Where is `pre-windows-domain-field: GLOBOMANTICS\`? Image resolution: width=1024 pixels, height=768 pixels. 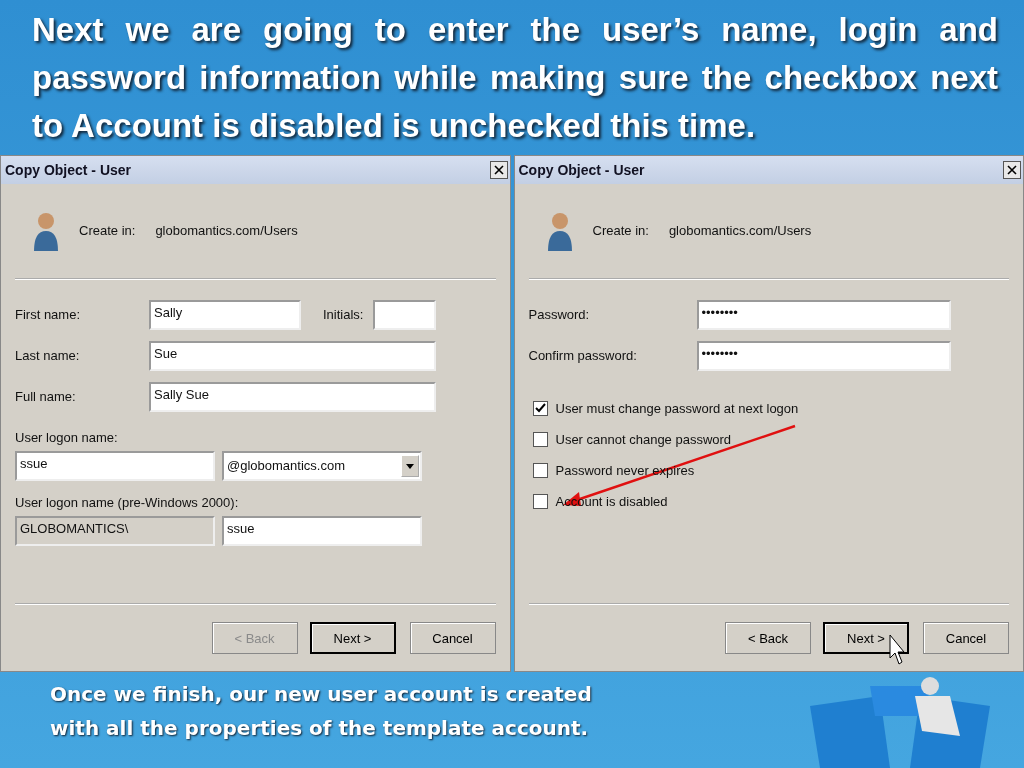 pre-windows-domain-field: GLOBOMANTICS\ is located at coordinates (115, 530).